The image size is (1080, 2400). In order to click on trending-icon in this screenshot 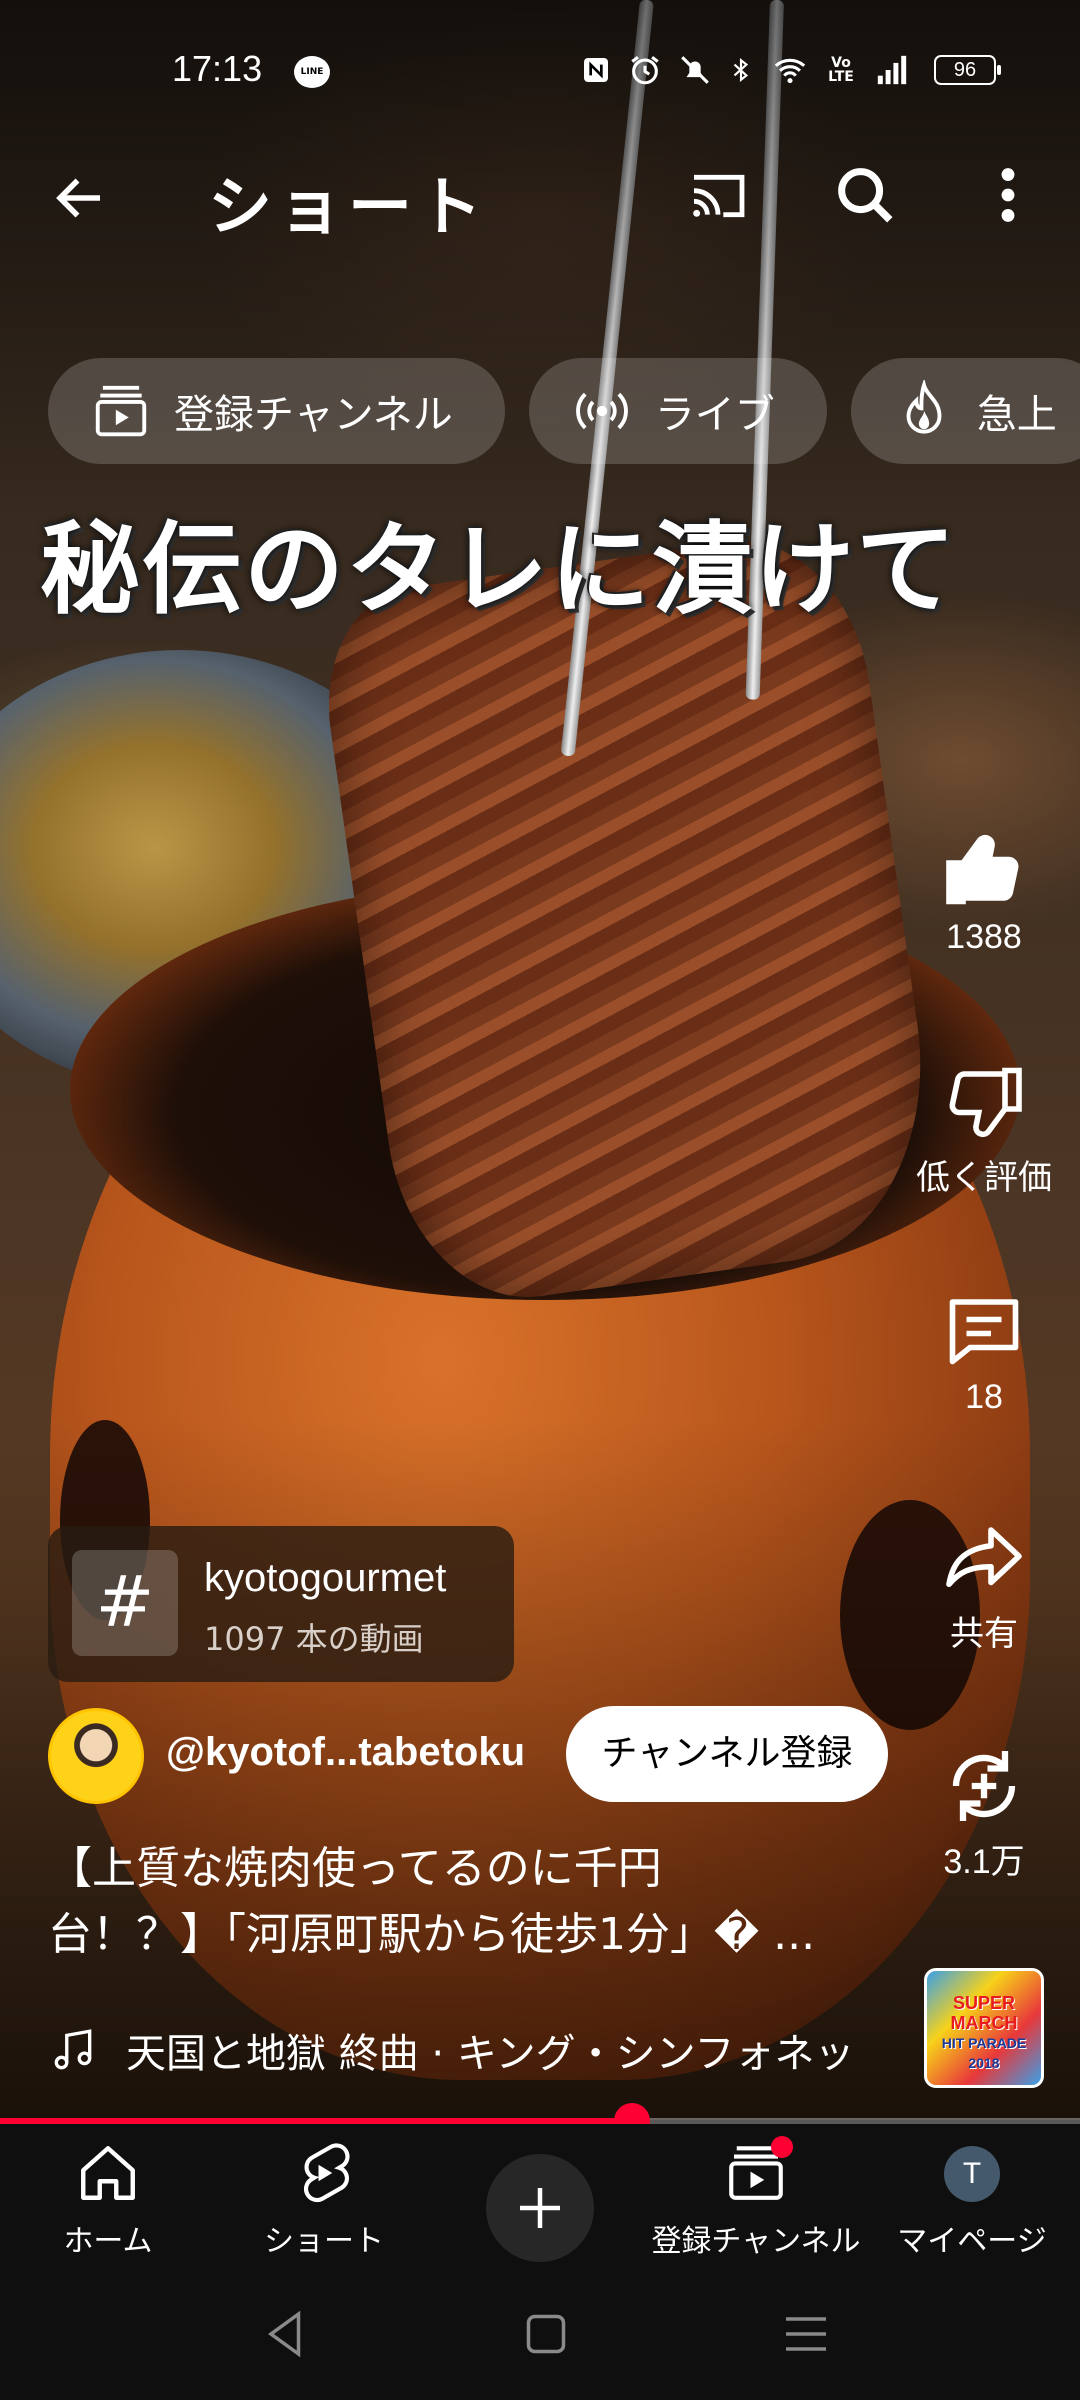, I will do `click(924, 407)`.